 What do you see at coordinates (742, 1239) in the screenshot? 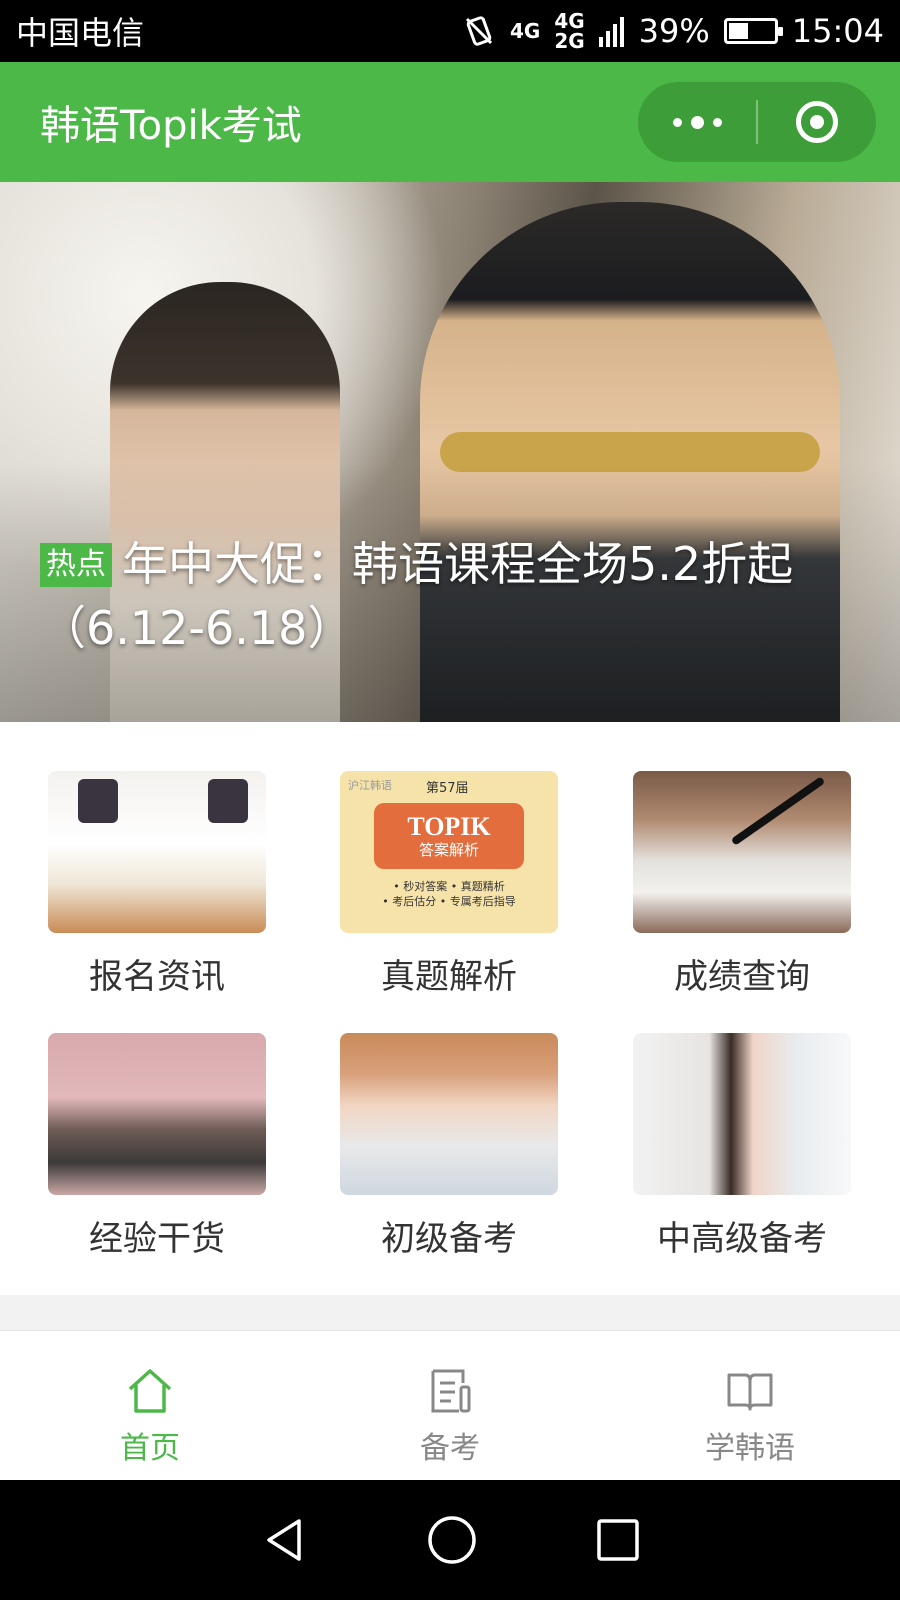
I see `grid-item-label: 中高级备考` at bounding box center [742, 1239].